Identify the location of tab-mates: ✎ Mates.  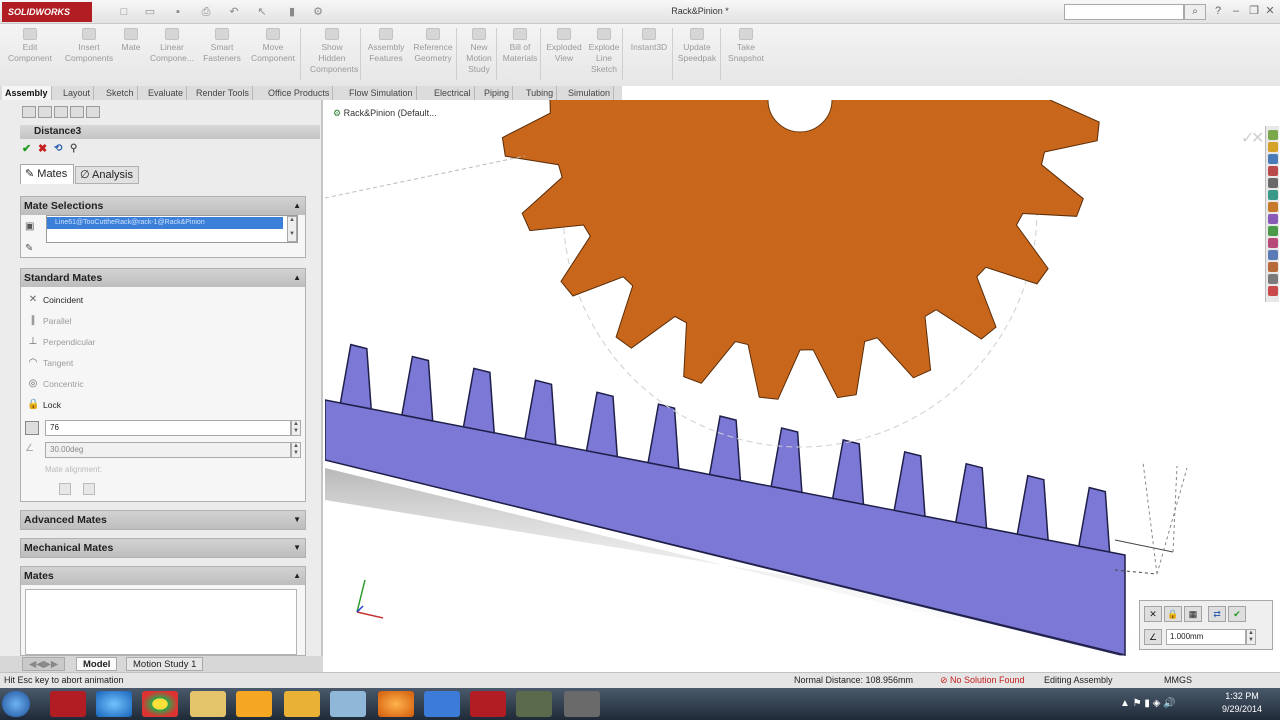
(47, 174).